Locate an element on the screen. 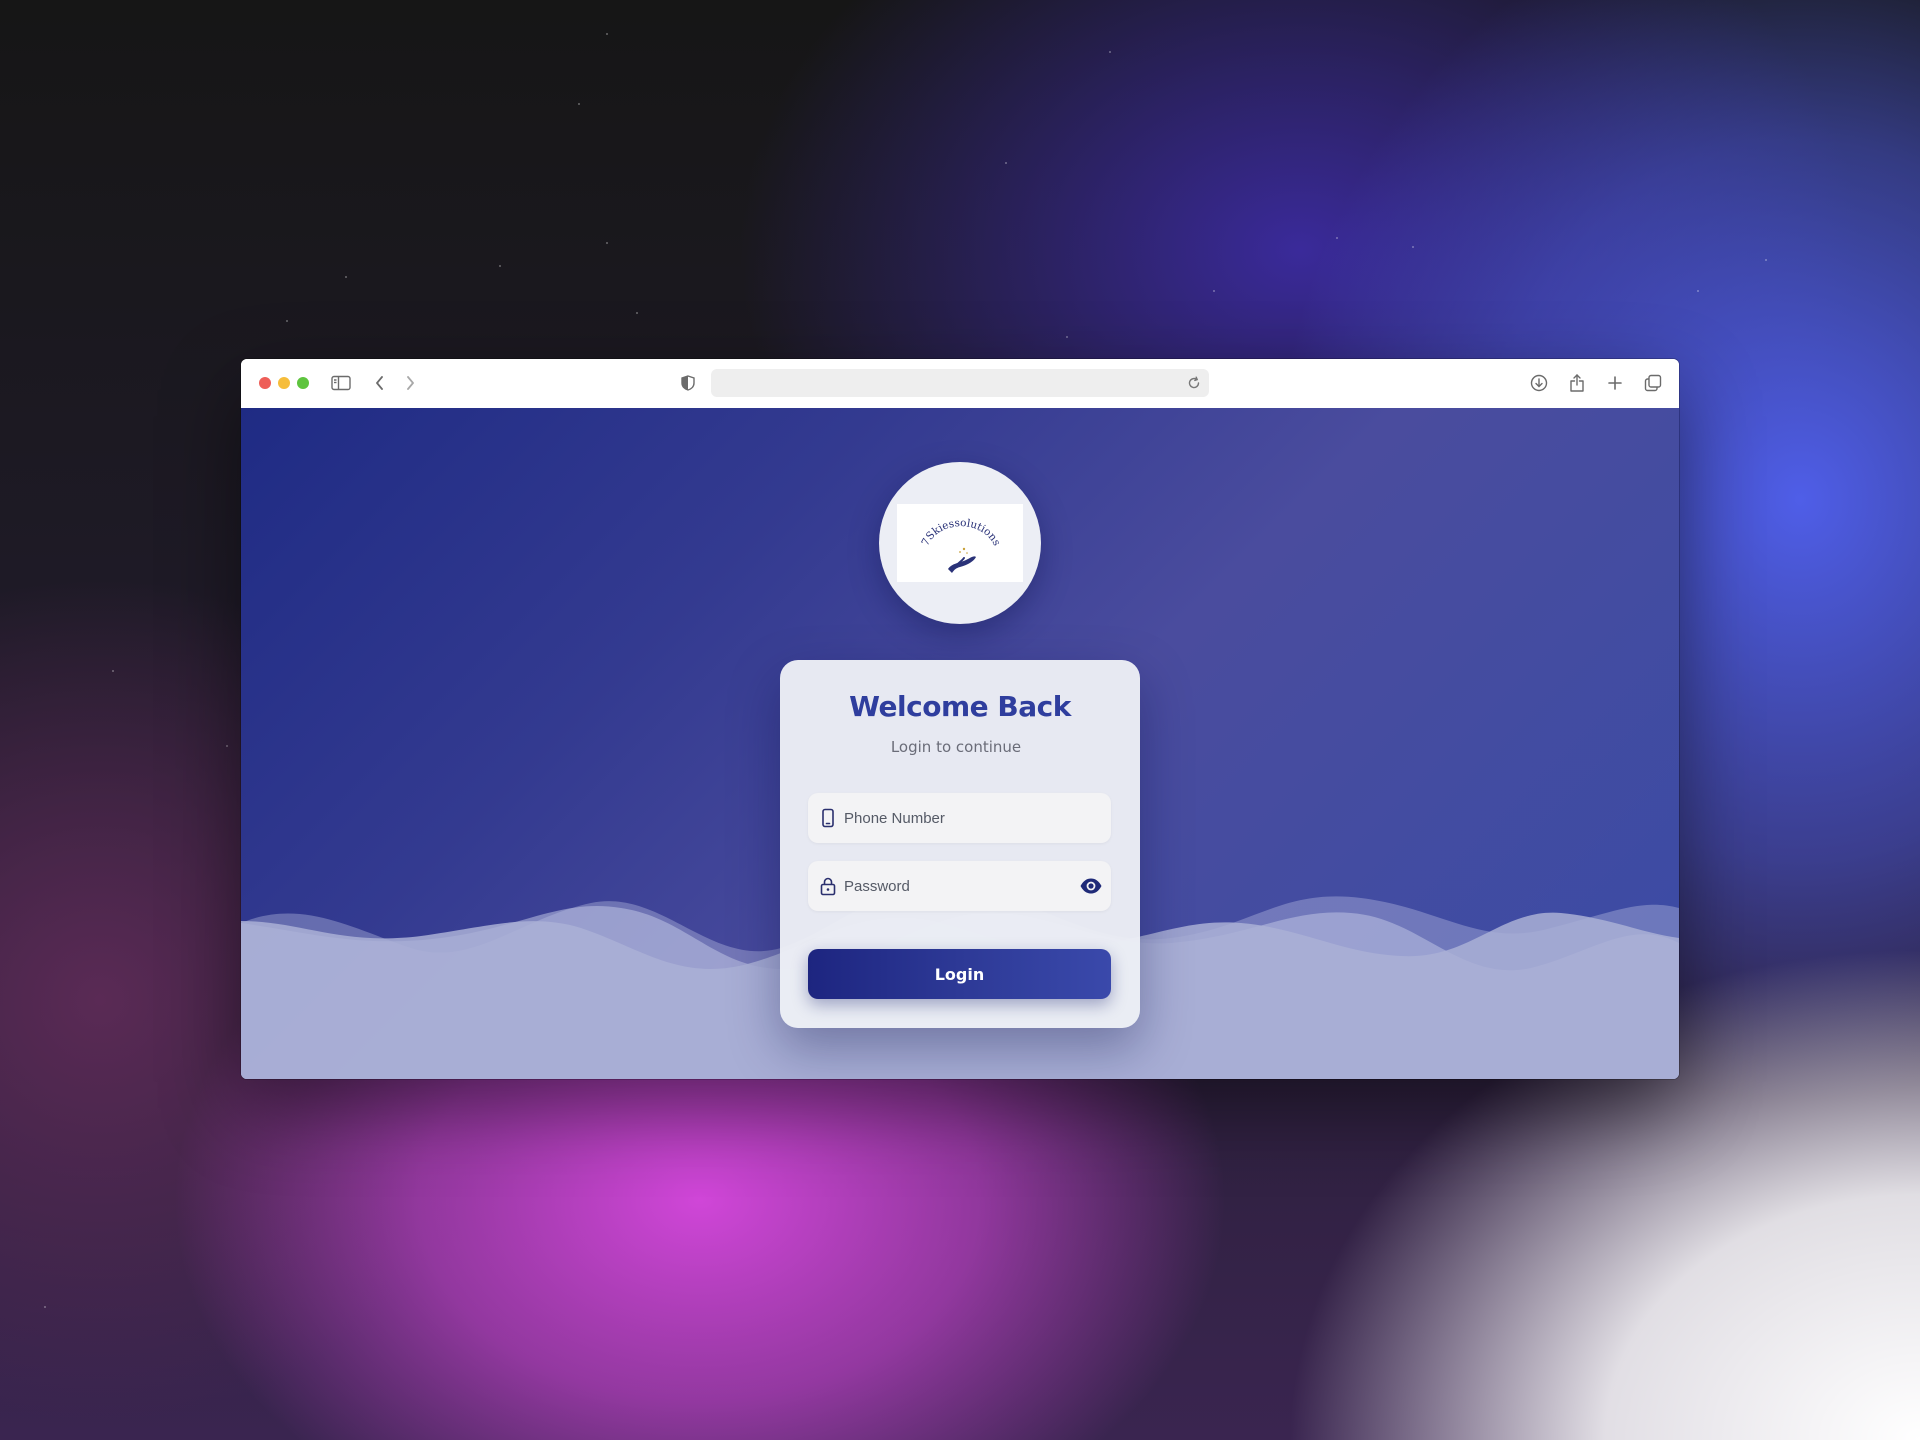  login-button: Login is located at coordinates (959, 974).